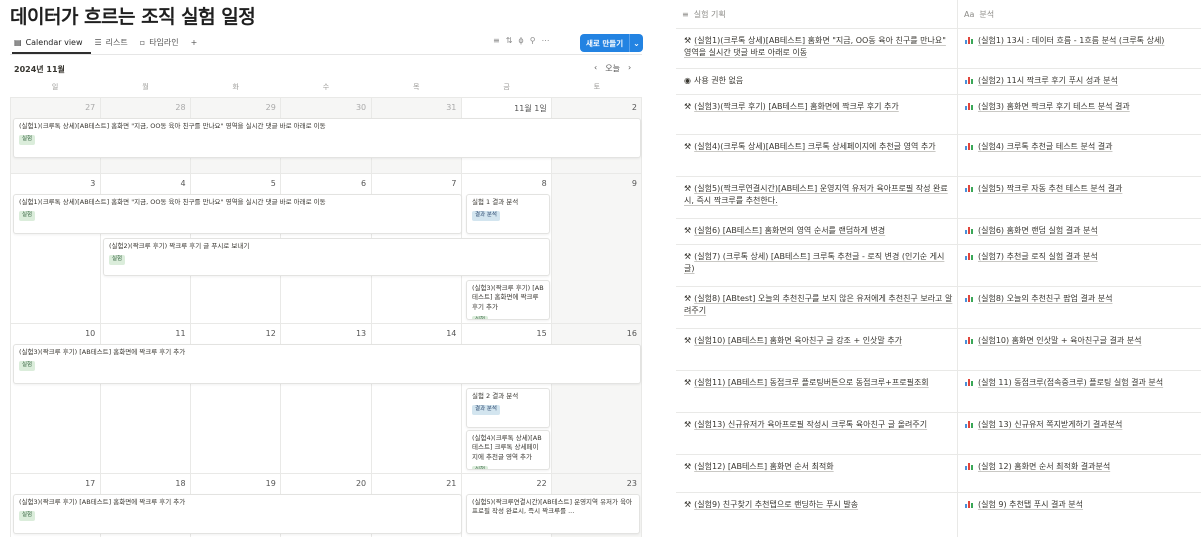 The width and height of the screenshot is (1201, 537). Describe the element at coordinates (508, 408) in the screenshot. I see `calendar-event: 실험 2 결과 분석 결과 분석` at that location.